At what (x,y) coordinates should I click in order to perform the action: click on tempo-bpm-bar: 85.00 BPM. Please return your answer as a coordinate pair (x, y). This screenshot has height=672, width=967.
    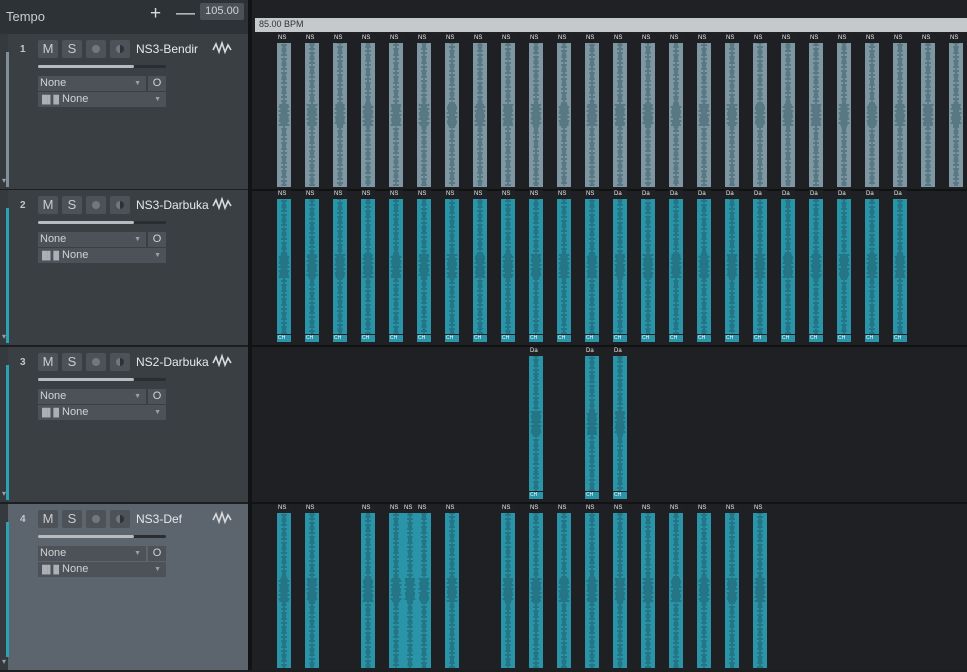
    Looking at the image, I should click on (611, 25).